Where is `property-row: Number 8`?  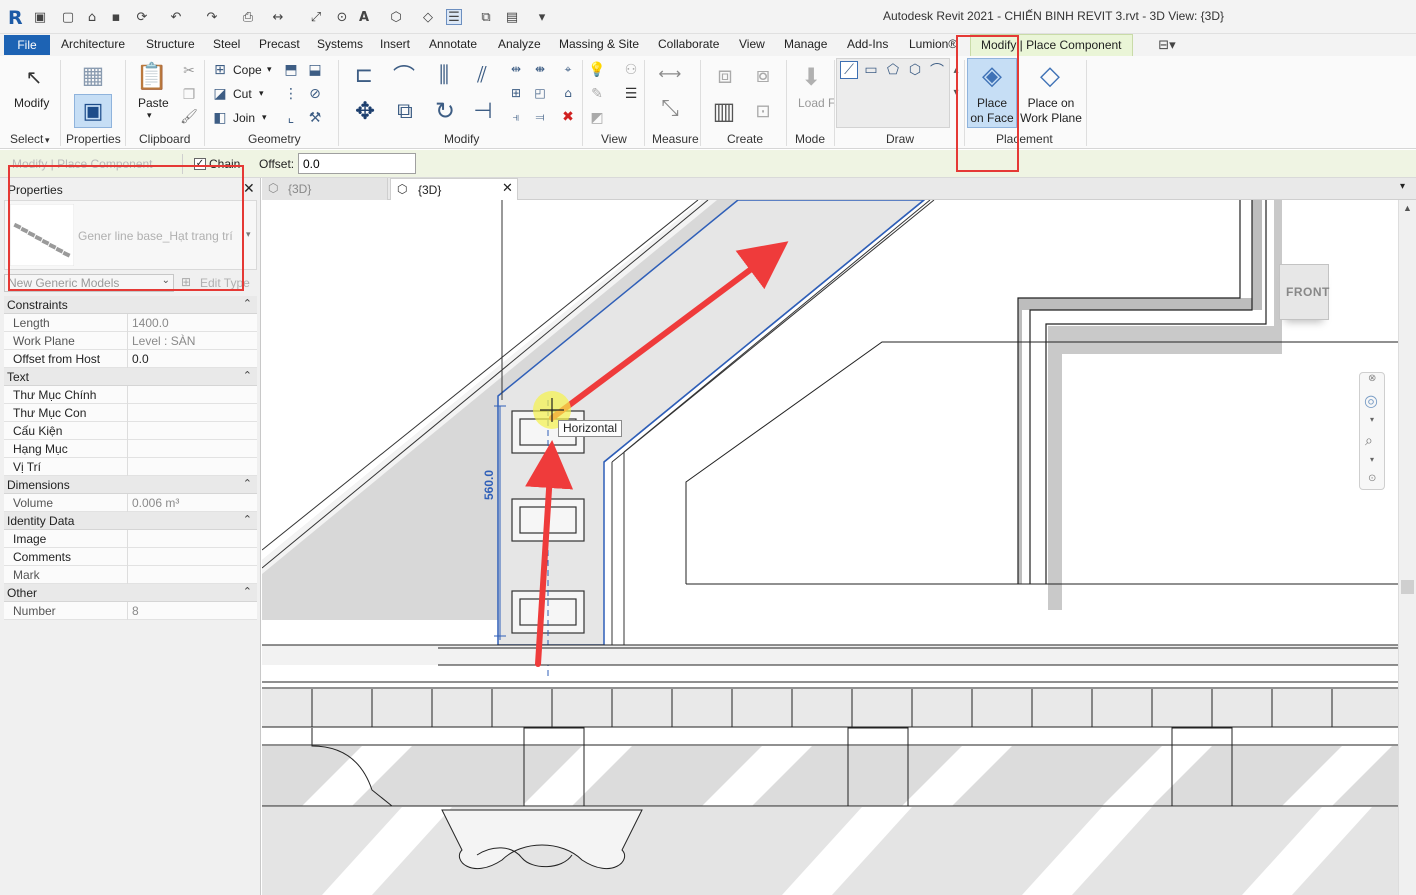
property-row: Number 8 is located at coordinates (130, 611).